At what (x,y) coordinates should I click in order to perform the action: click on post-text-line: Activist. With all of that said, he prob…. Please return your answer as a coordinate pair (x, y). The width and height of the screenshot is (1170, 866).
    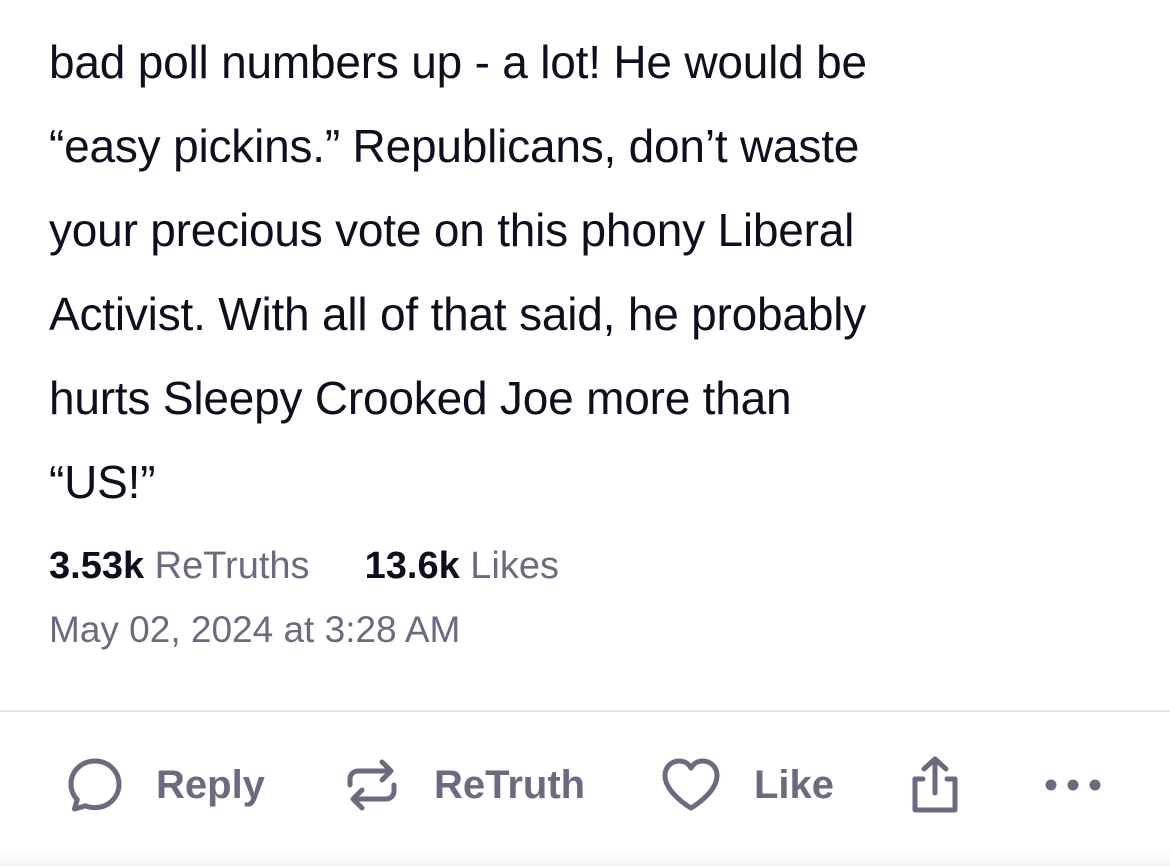
    Looking at the image, I should click on (458, 314).